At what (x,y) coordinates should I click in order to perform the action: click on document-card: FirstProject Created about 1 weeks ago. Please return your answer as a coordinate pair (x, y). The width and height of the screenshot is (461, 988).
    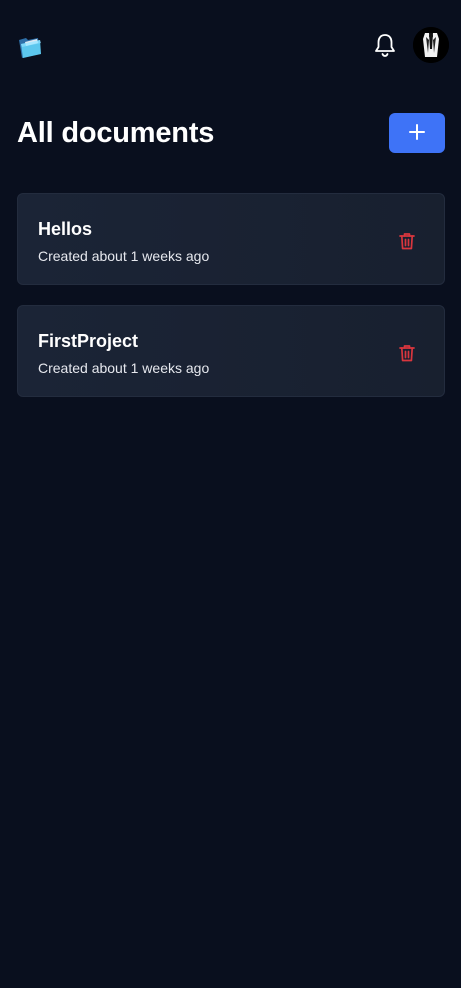
    Looking at the image, I should click on (231, 351).